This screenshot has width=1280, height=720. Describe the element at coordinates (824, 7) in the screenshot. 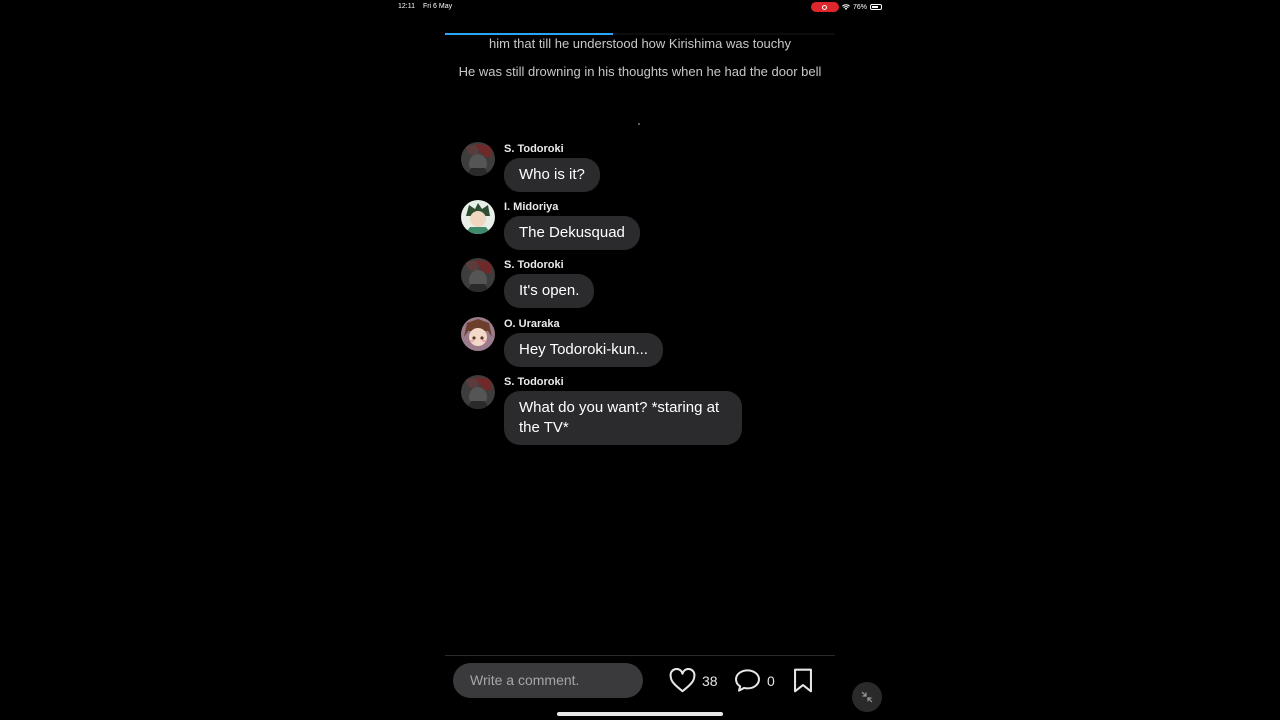

I see `screen-recording-icon` at that location.